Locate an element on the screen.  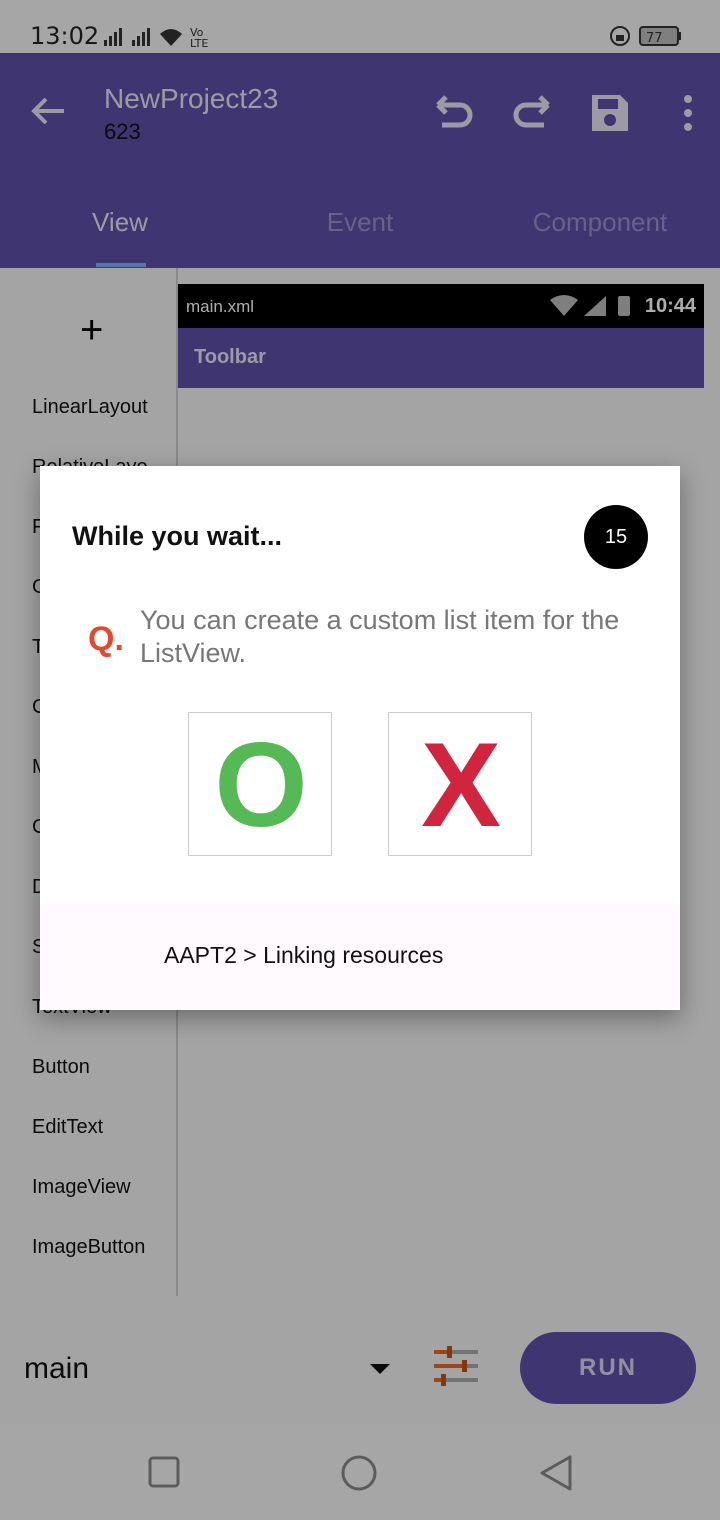
countdown-badge: 15 is located at coordinates (616, 537).